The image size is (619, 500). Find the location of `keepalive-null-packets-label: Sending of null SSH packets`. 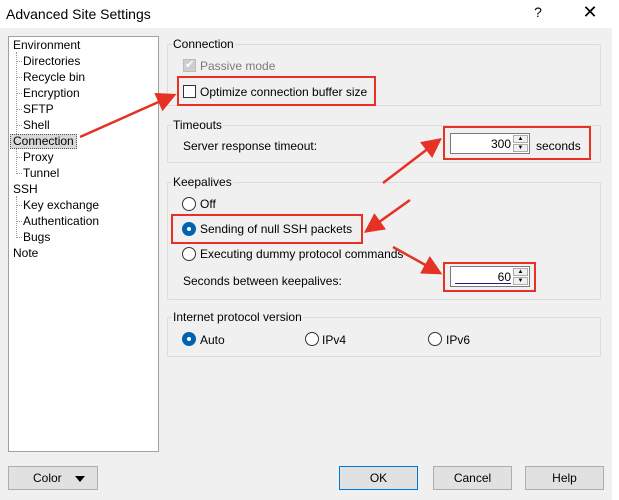

keepalive-null-packets-label: Sending of null SSH packets is located at coordinates (276, 229).